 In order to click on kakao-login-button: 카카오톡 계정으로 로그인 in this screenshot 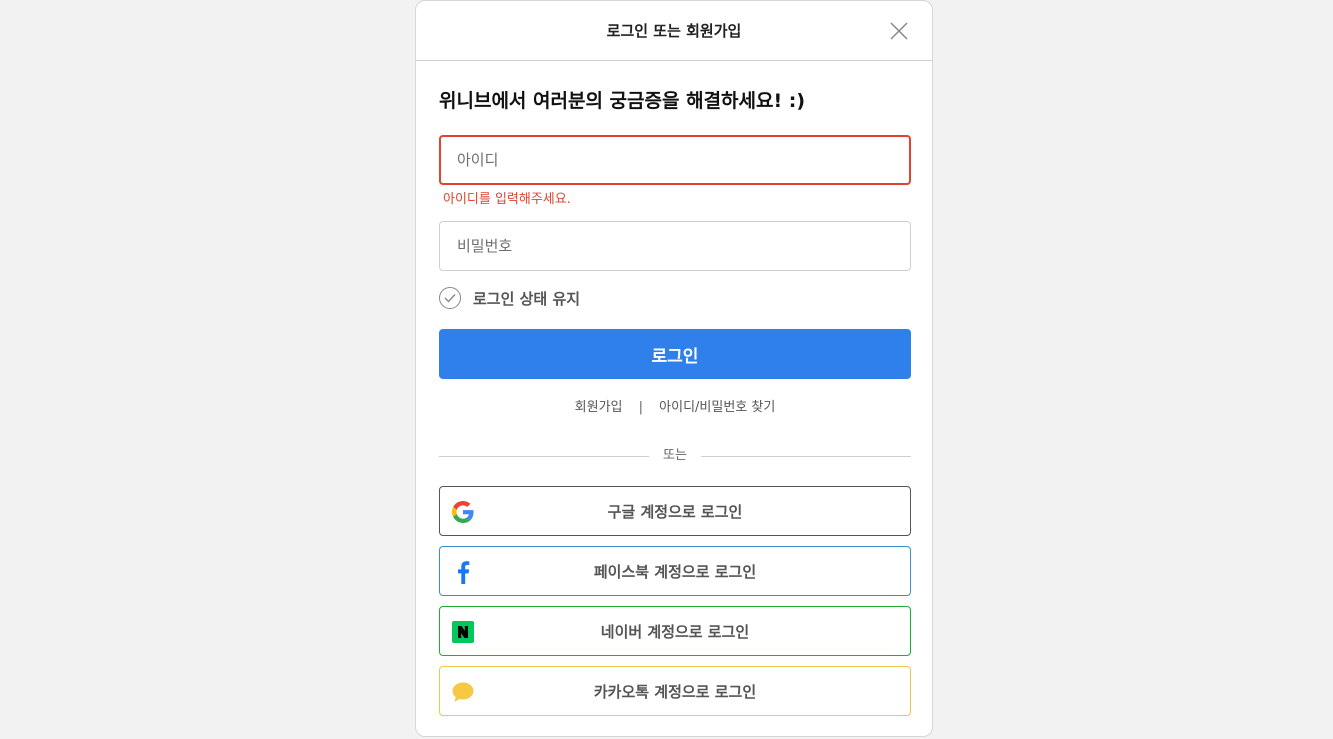, I will do `click(675, 691)`.